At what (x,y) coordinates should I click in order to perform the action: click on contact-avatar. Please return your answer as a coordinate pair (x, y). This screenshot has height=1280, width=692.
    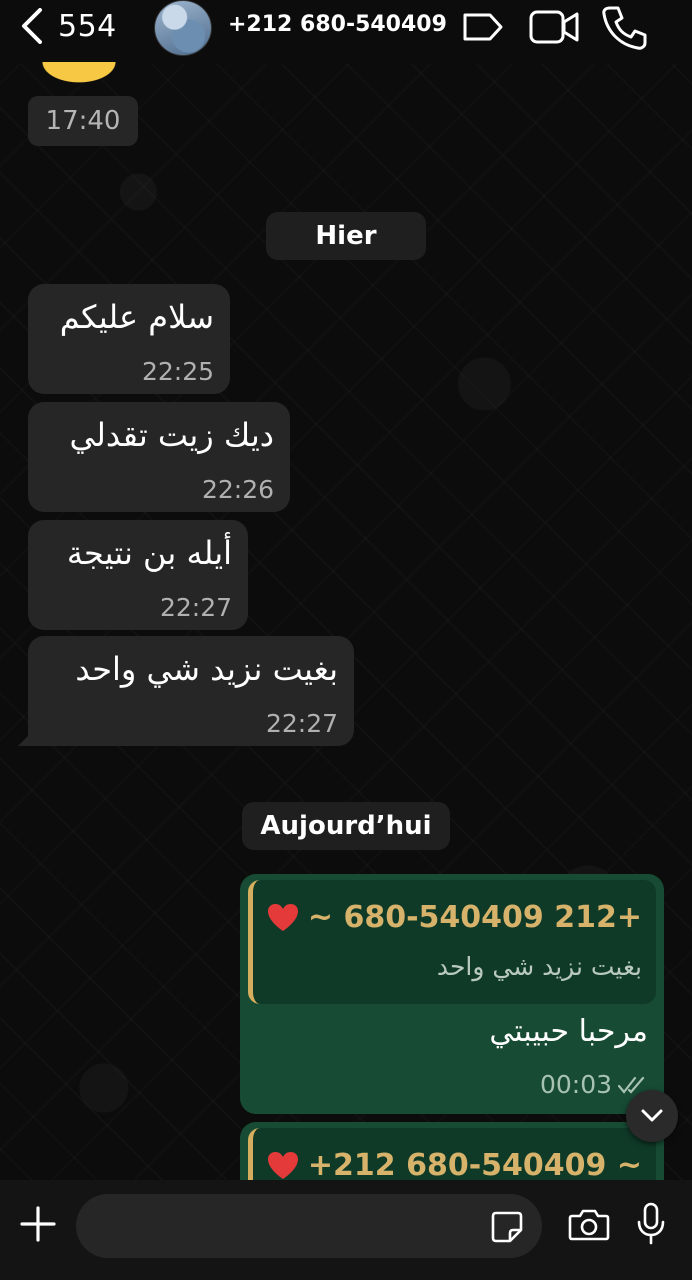
    Looking at the image, I should click on (183, 28).